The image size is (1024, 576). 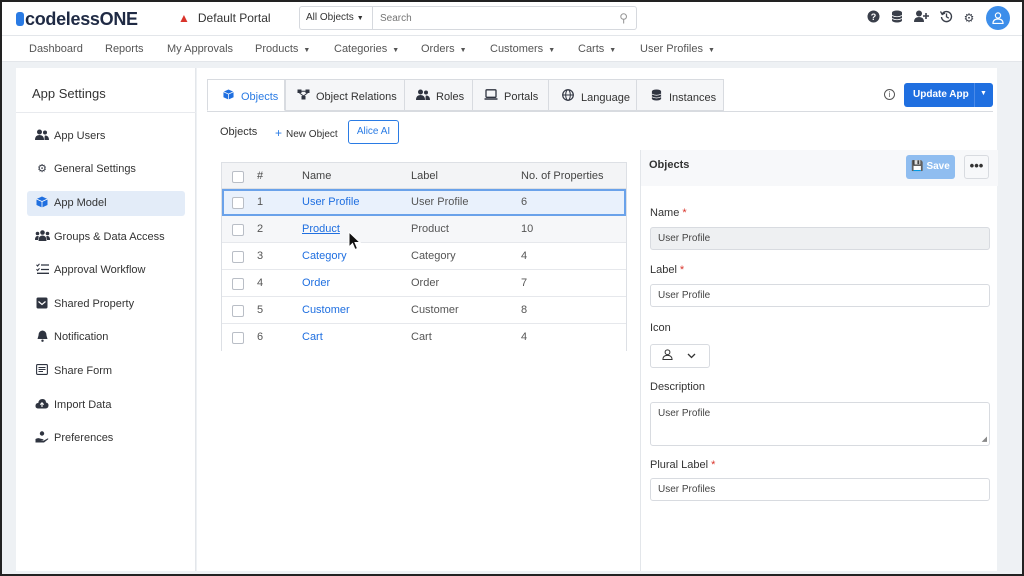 I want to click on save-label: Save, so click(x=938, y=166).